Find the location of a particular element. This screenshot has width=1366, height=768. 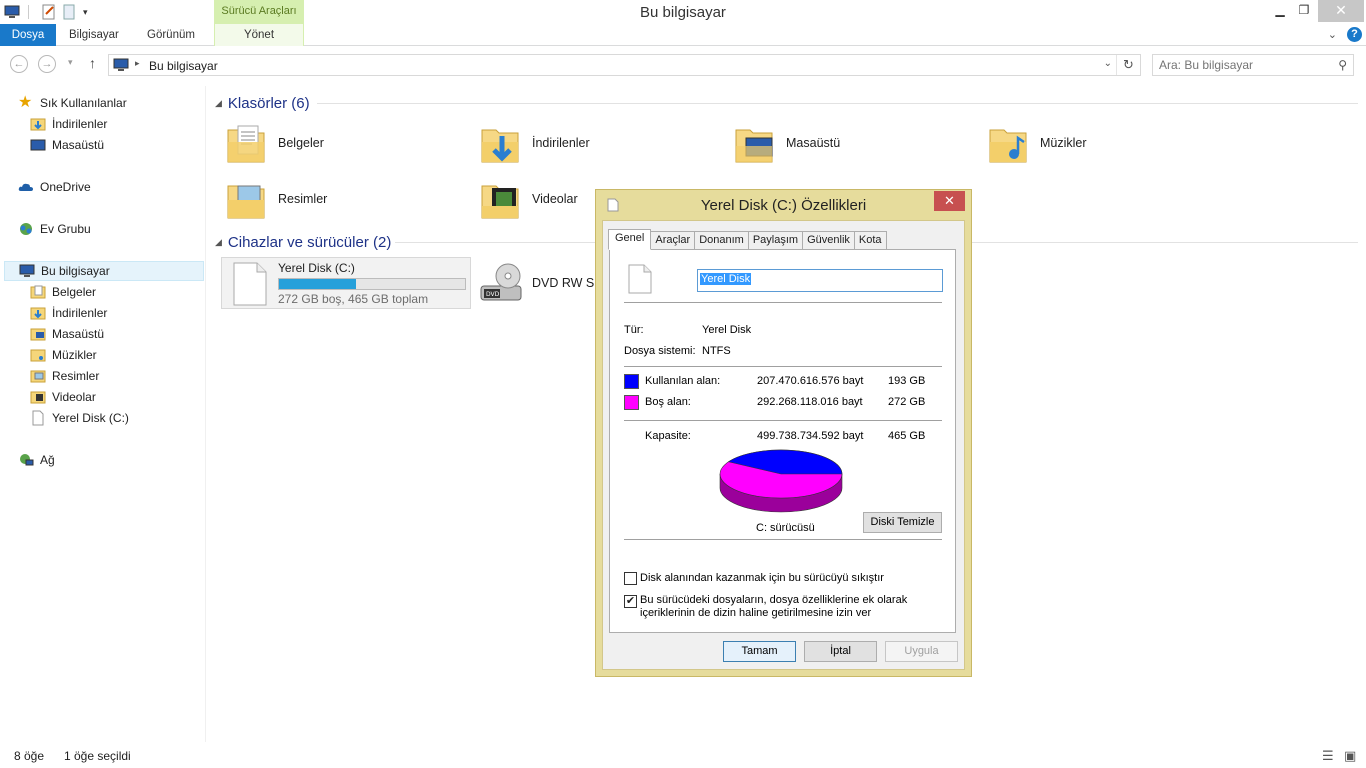

capacity-bytes: 499.738.734.592 bayt is located at coordinates (810, 436).